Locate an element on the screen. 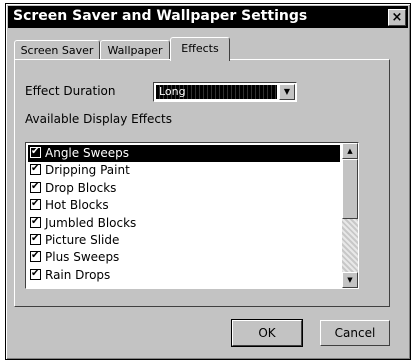  tab-label: Screen Saver is located at coordinates (57, 50).